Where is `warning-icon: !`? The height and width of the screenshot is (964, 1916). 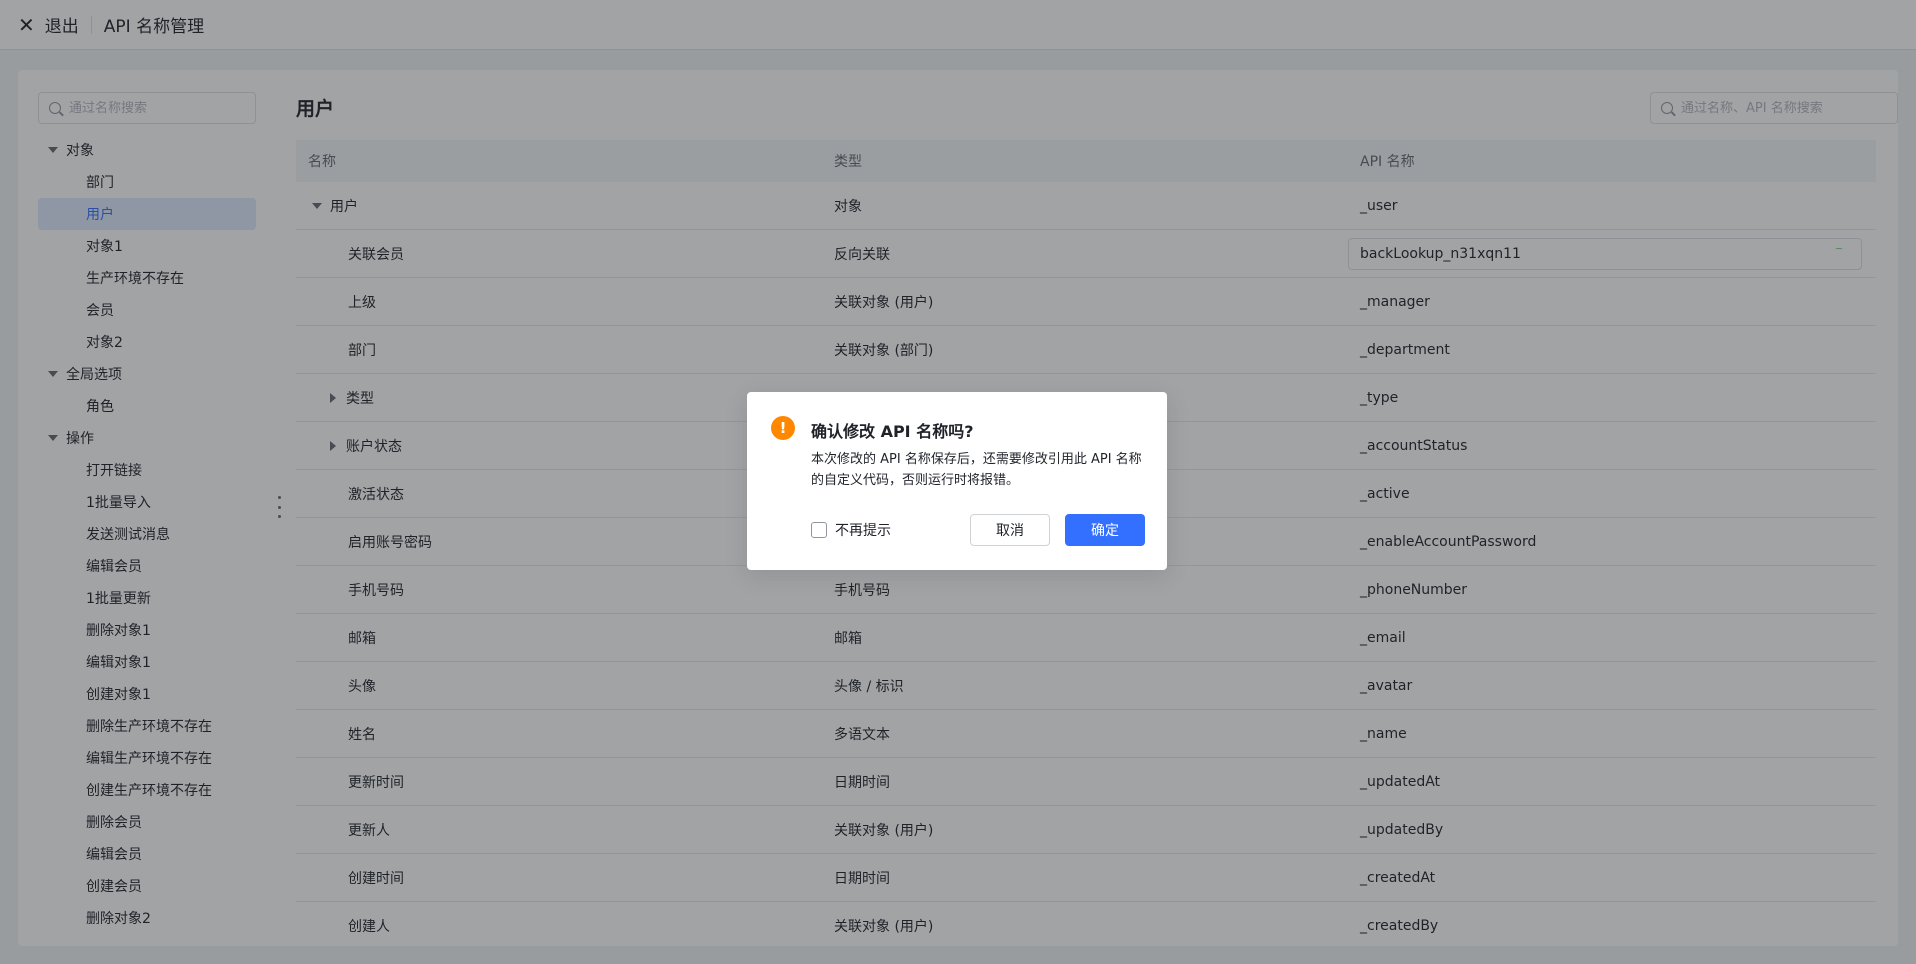
warning-icon: ! is located at coordinates (783, 428).